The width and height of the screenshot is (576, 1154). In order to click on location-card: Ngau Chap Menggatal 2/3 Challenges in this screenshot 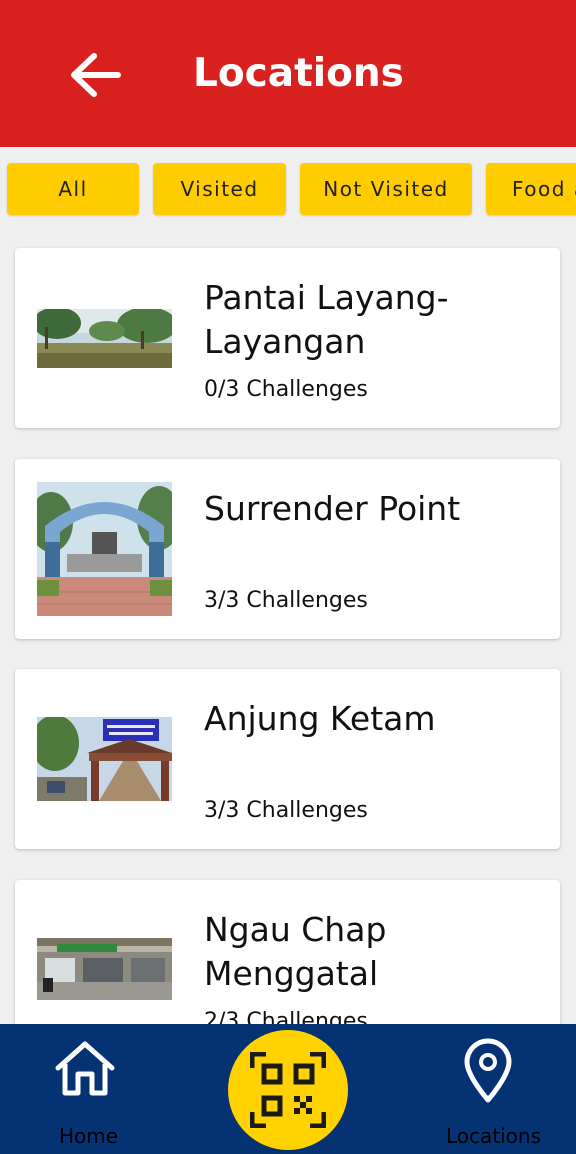, I will do `click(287, 952)`.